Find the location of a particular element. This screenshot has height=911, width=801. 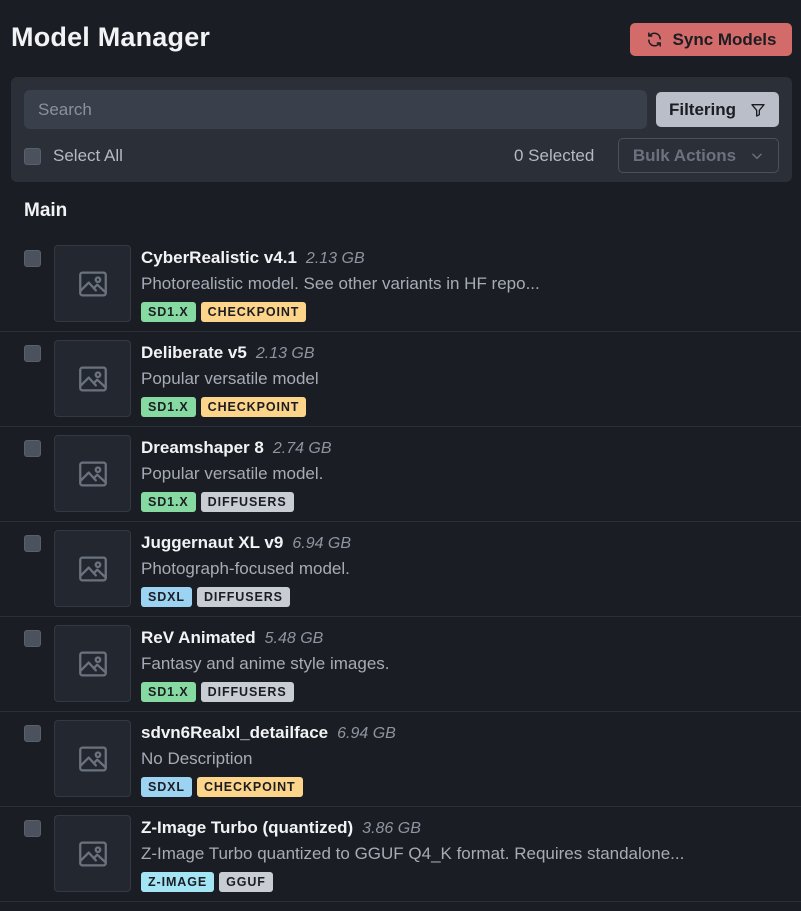

model-name-line: Deliberate v5 2.13 GB is located at coordinates (228, 353).